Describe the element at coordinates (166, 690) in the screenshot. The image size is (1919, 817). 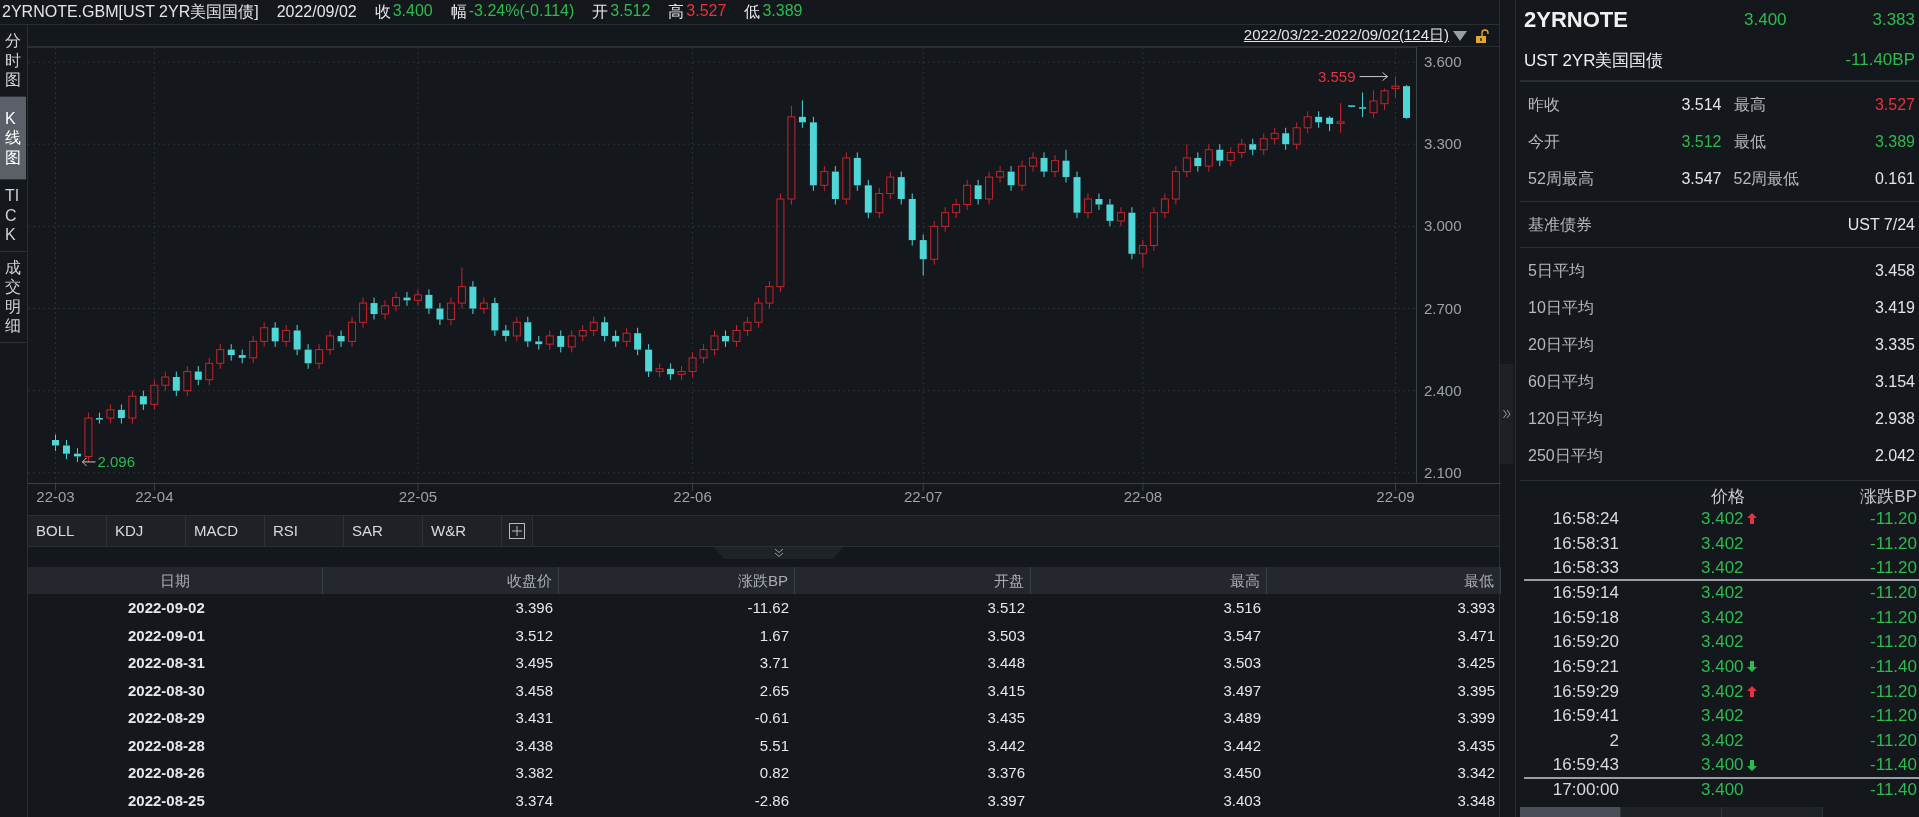
I see `table-cell-text: 2022-08-30` at that location.